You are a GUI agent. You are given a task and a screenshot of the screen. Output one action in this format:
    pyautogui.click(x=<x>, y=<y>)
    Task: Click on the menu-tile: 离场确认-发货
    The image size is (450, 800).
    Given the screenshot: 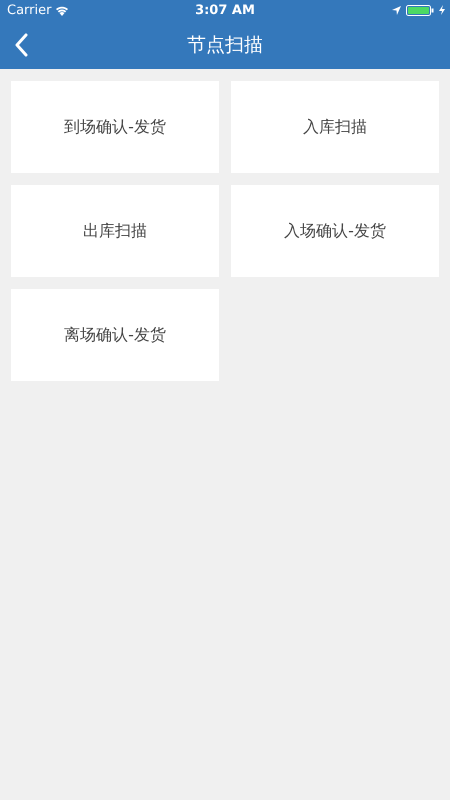 What is the action you would take?
    pyautogui.click(x=115, y=335)
    